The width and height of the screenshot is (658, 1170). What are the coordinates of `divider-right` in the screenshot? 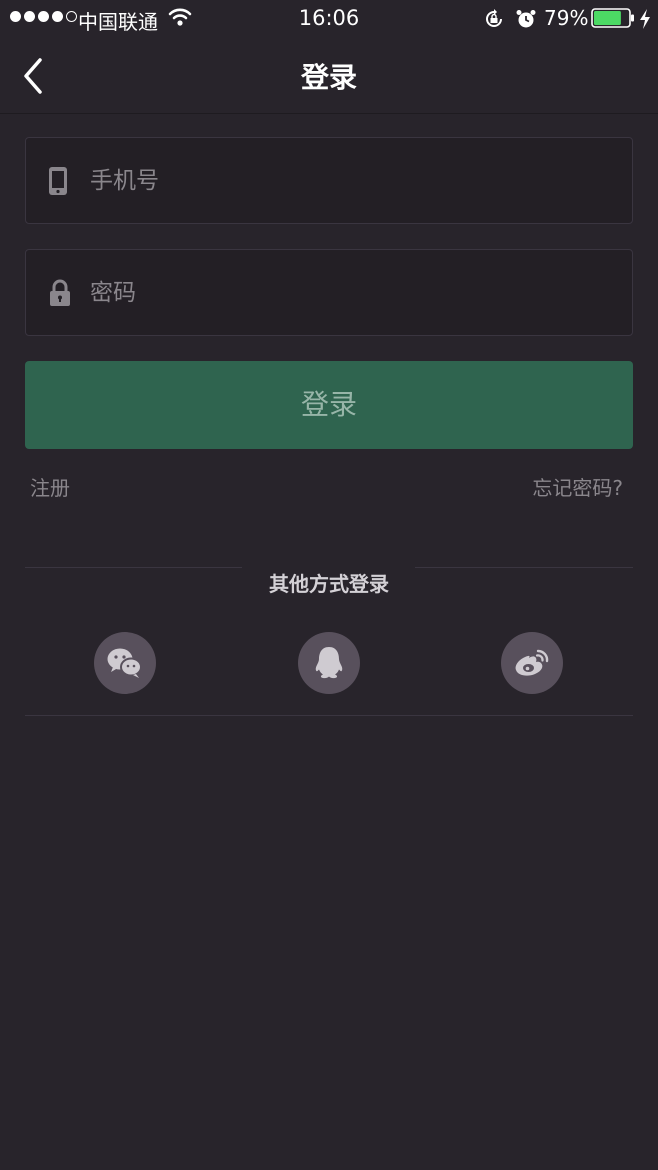 It's located at (524, 567).